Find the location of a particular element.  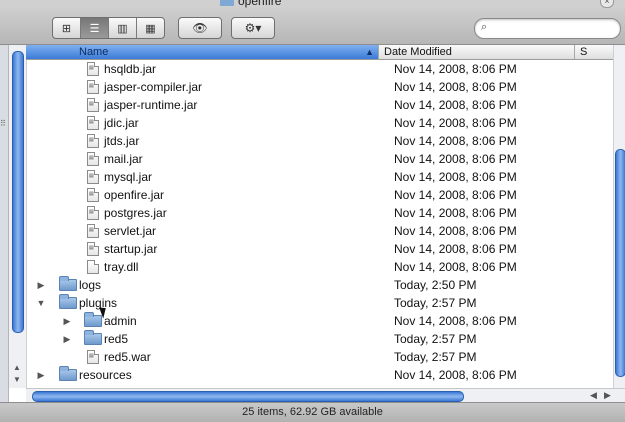

file-name: hsqldb.jar is located at coordinates (130, 69).